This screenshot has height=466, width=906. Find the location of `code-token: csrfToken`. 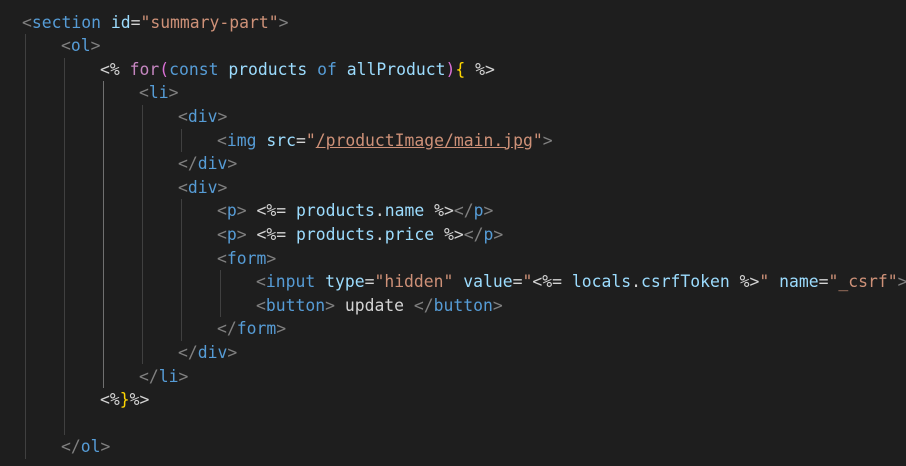

code-token: csrfToken is located at coordinates (685, 282).